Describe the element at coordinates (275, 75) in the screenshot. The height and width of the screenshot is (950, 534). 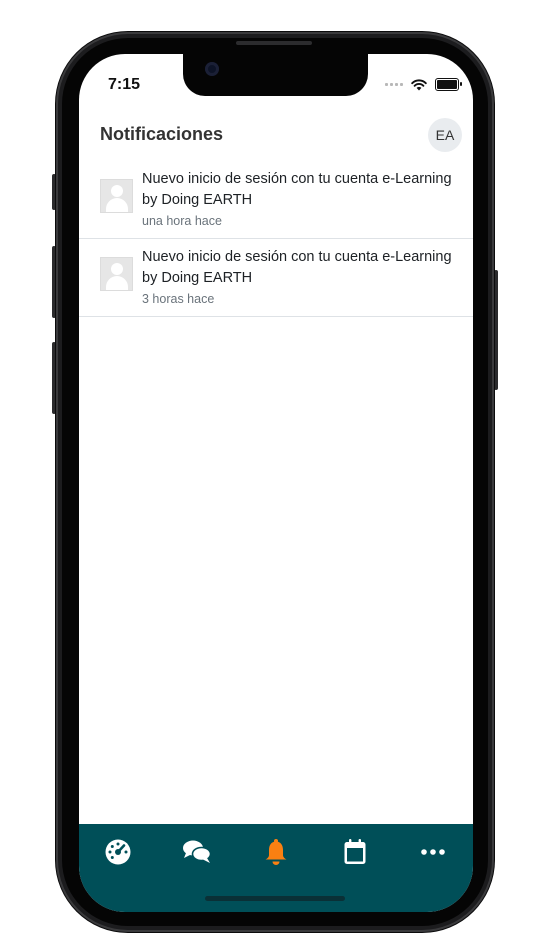
I see `notch` at that location.